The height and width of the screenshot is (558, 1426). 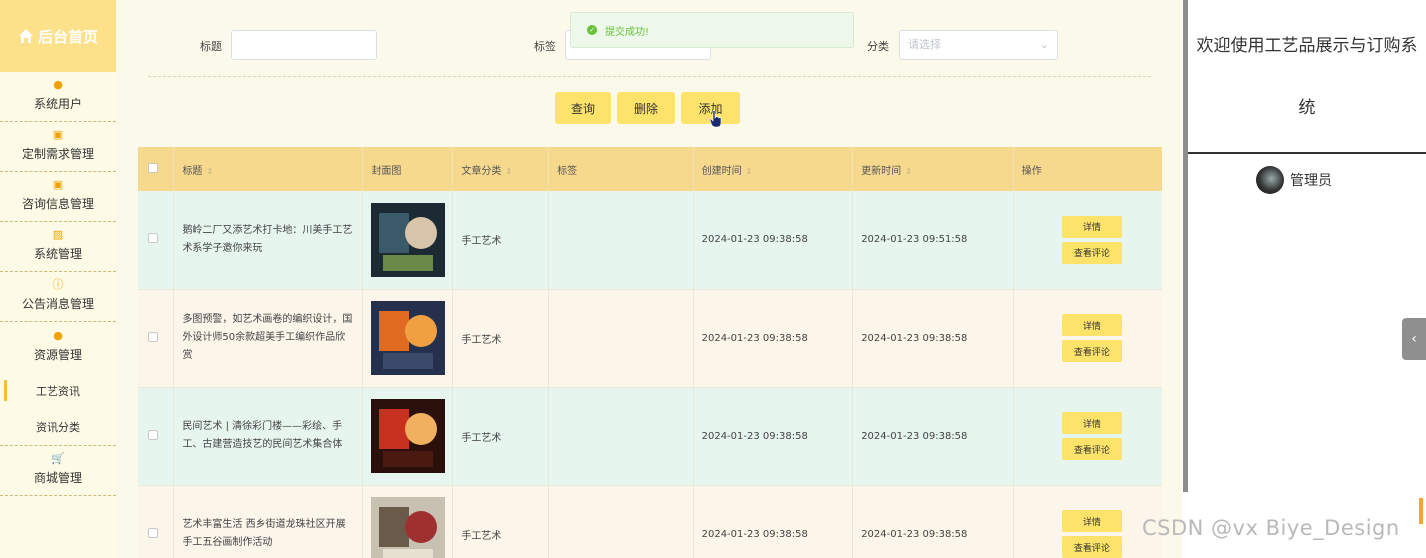 I want to click on title-cell: 多图预警，如艺术画卷的编织设计，国外设计师50余款超美手工编织作品欣赏, so click(x=268, y=338).